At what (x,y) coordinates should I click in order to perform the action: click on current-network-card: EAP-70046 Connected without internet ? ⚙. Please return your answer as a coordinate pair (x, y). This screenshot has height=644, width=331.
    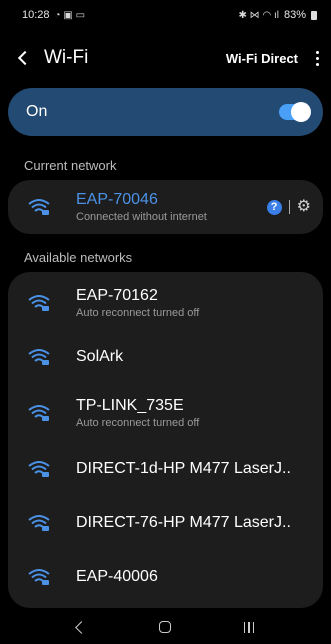
    Looking at the image, I should click on (165, 207).